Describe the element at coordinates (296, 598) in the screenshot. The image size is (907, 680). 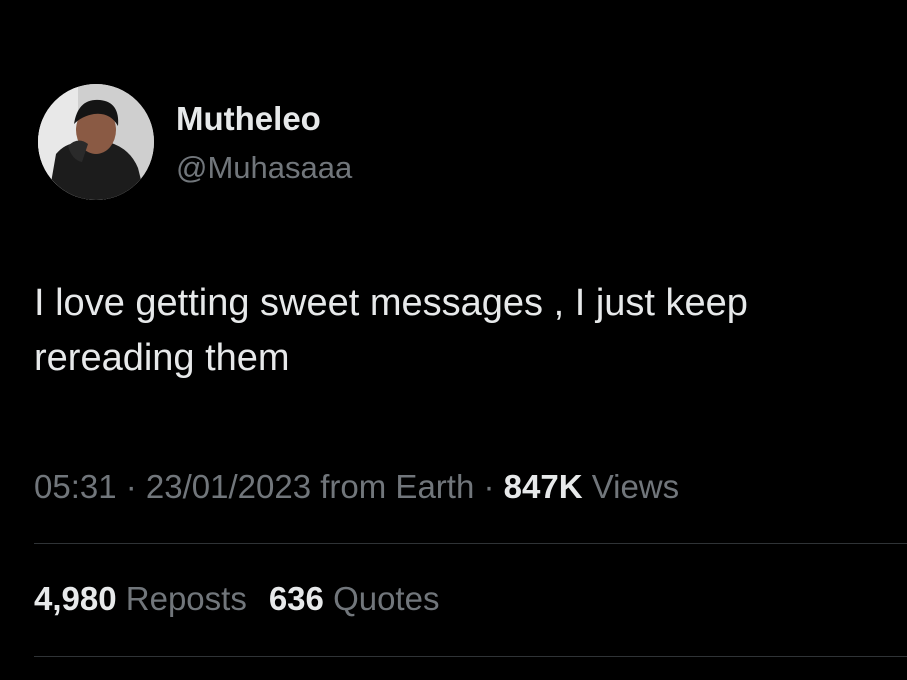
I see `quotes-count: 636` at that location.